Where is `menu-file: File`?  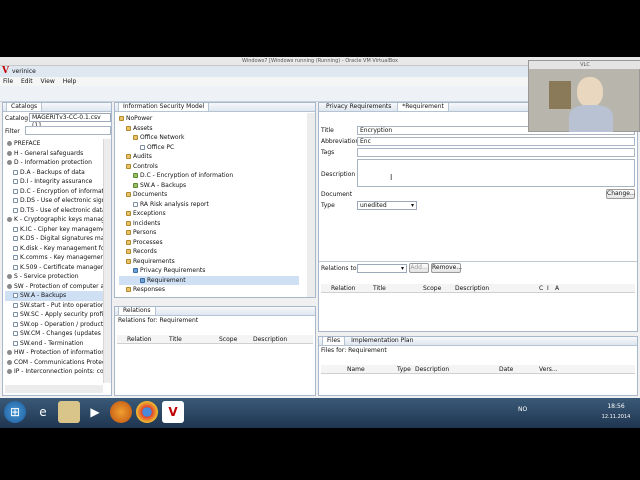
menu-file: File is located at coordinates (8, 81).